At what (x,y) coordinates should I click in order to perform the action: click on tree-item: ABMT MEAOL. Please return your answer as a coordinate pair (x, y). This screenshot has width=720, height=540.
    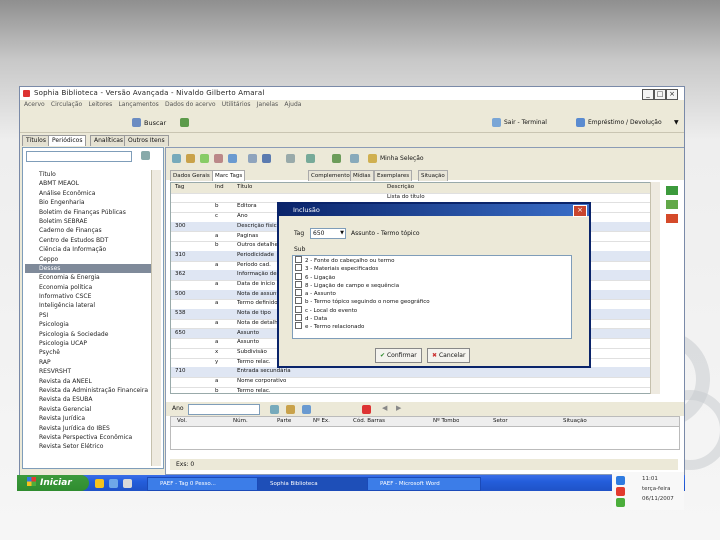
    Looking at the image, I should click on (88, 183).